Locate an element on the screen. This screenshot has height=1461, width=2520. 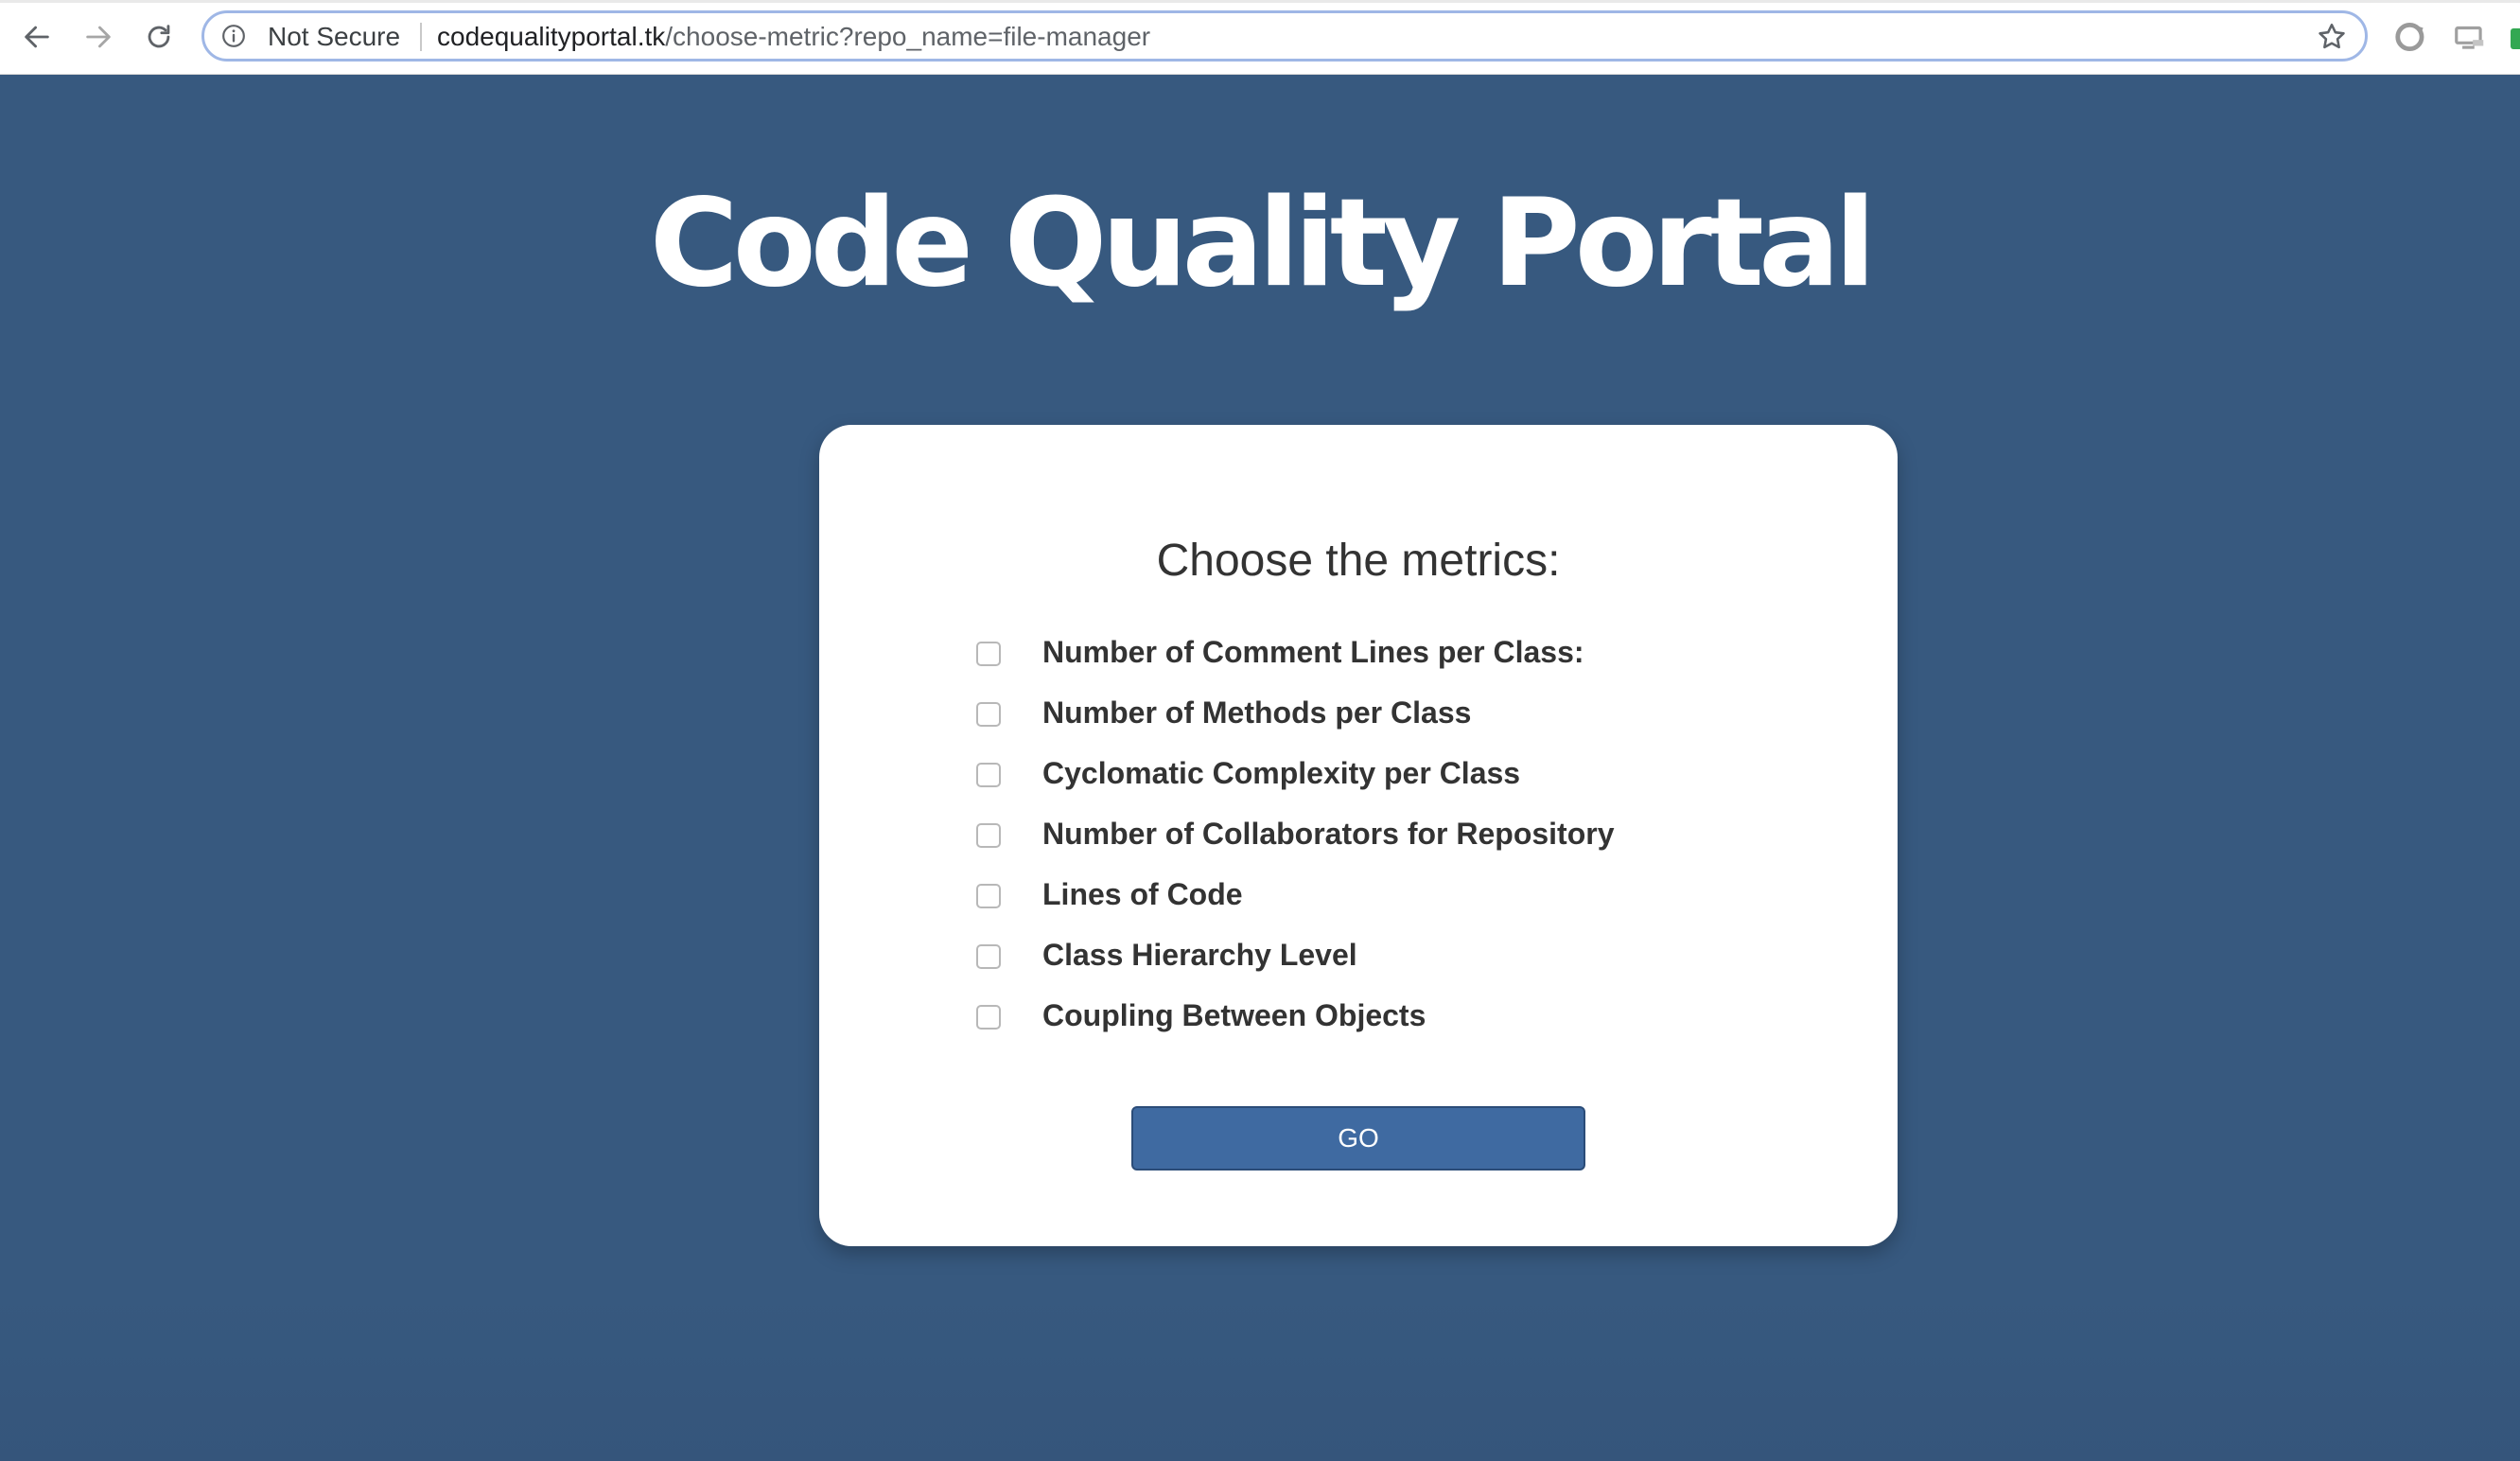
tab-strip is located at coordinates (1260, 1).